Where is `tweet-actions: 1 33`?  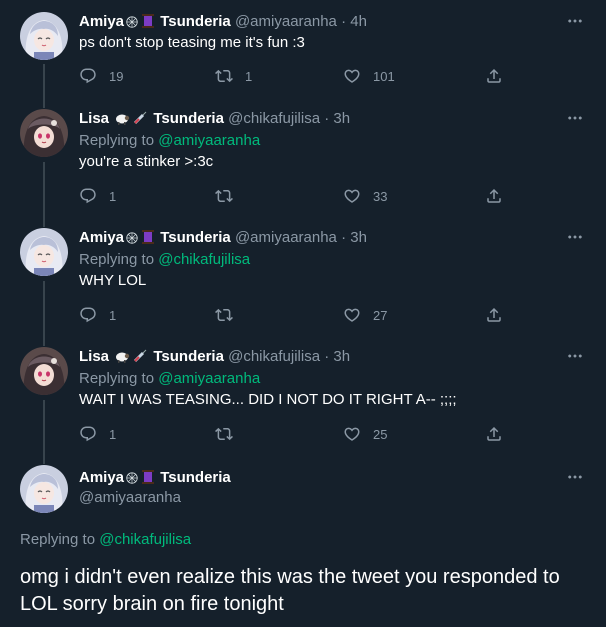
tweet-actions: 1 33 is located at coordinates (289, 196).